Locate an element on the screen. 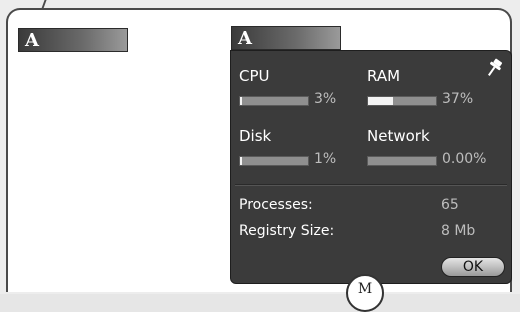 The height and width of the screenshot is (312, 520). processes-label: Processes: is located at coordinates (276, 205).